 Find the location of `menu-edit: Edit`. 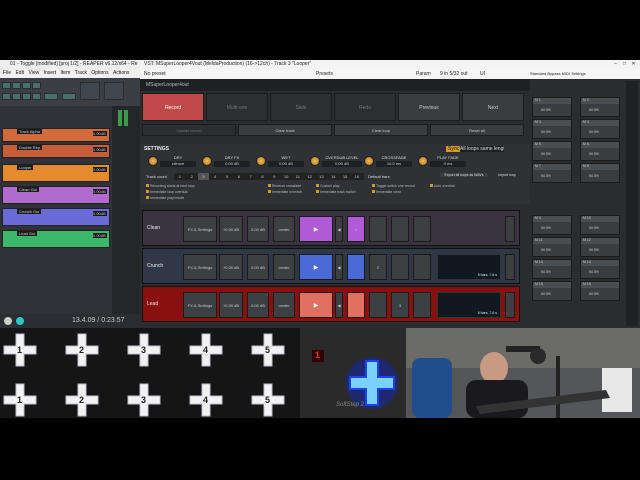

menu-edit: Edit is located at coordinates (19, 73).